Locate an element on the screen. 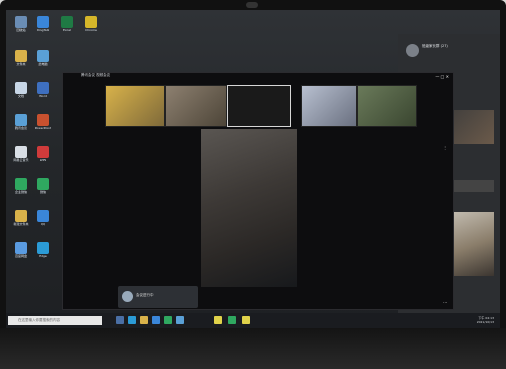 The height and width of the screenshot is (369, 506). desktop-icon: 回收站 is located at coordinates (21, 24).